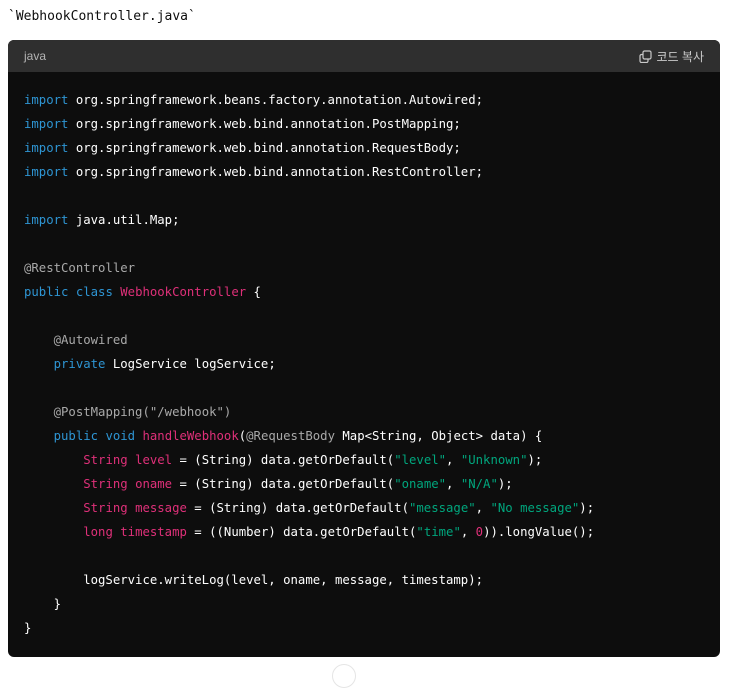 The width and height of the screenshot is (735, 688). I want to click on code-token: java.util.Map;, so click(124, 220).